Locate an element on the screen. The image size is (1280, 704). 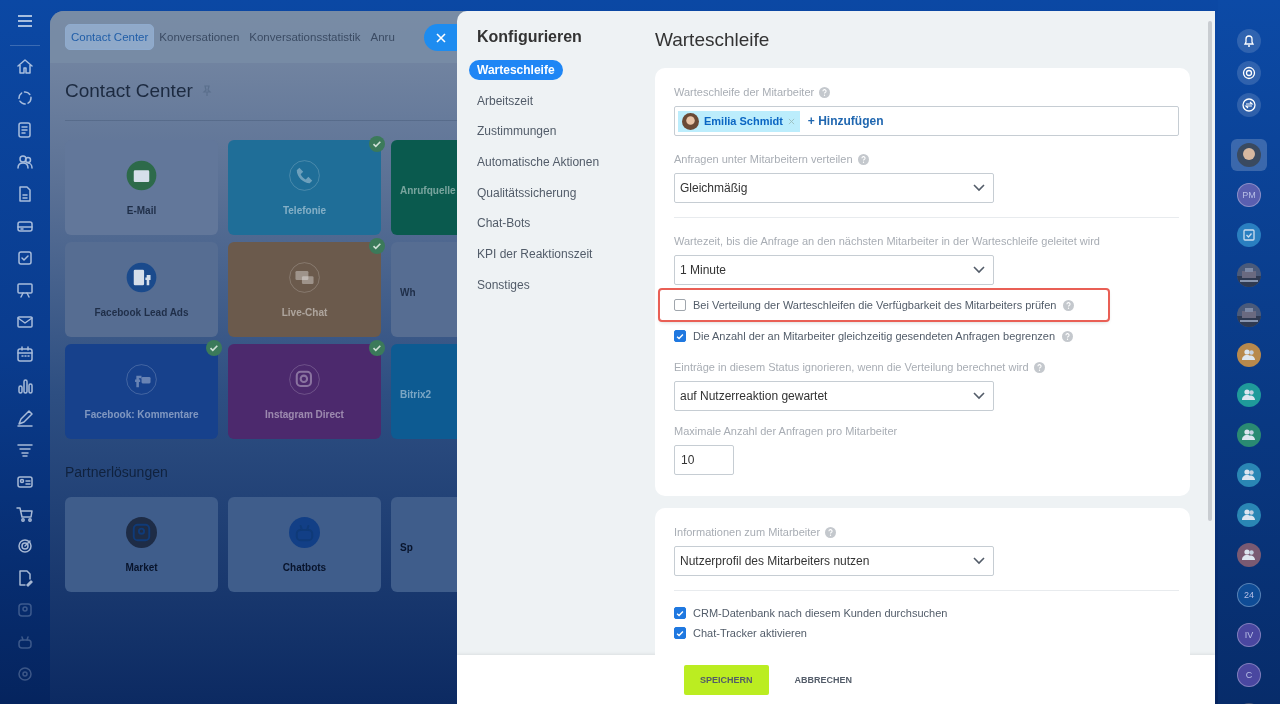
channel-tile: Anrufquelle is located at coordinates (424, 187).